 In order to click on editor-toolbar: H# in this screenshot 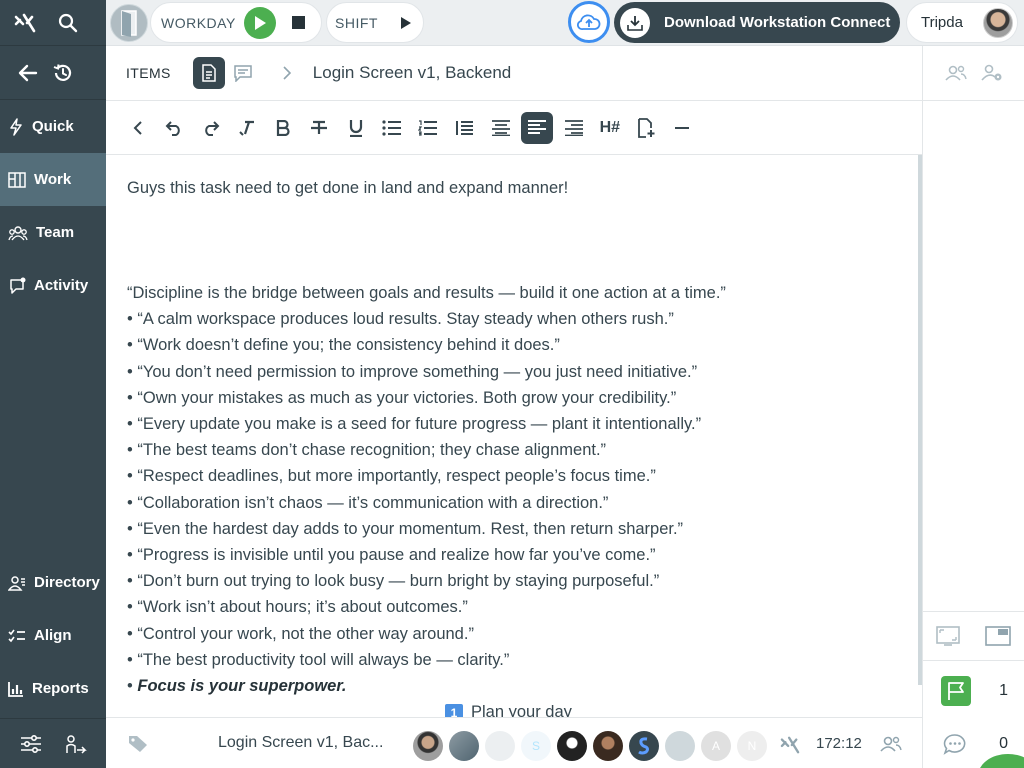, I will do `click(514, 128)`.